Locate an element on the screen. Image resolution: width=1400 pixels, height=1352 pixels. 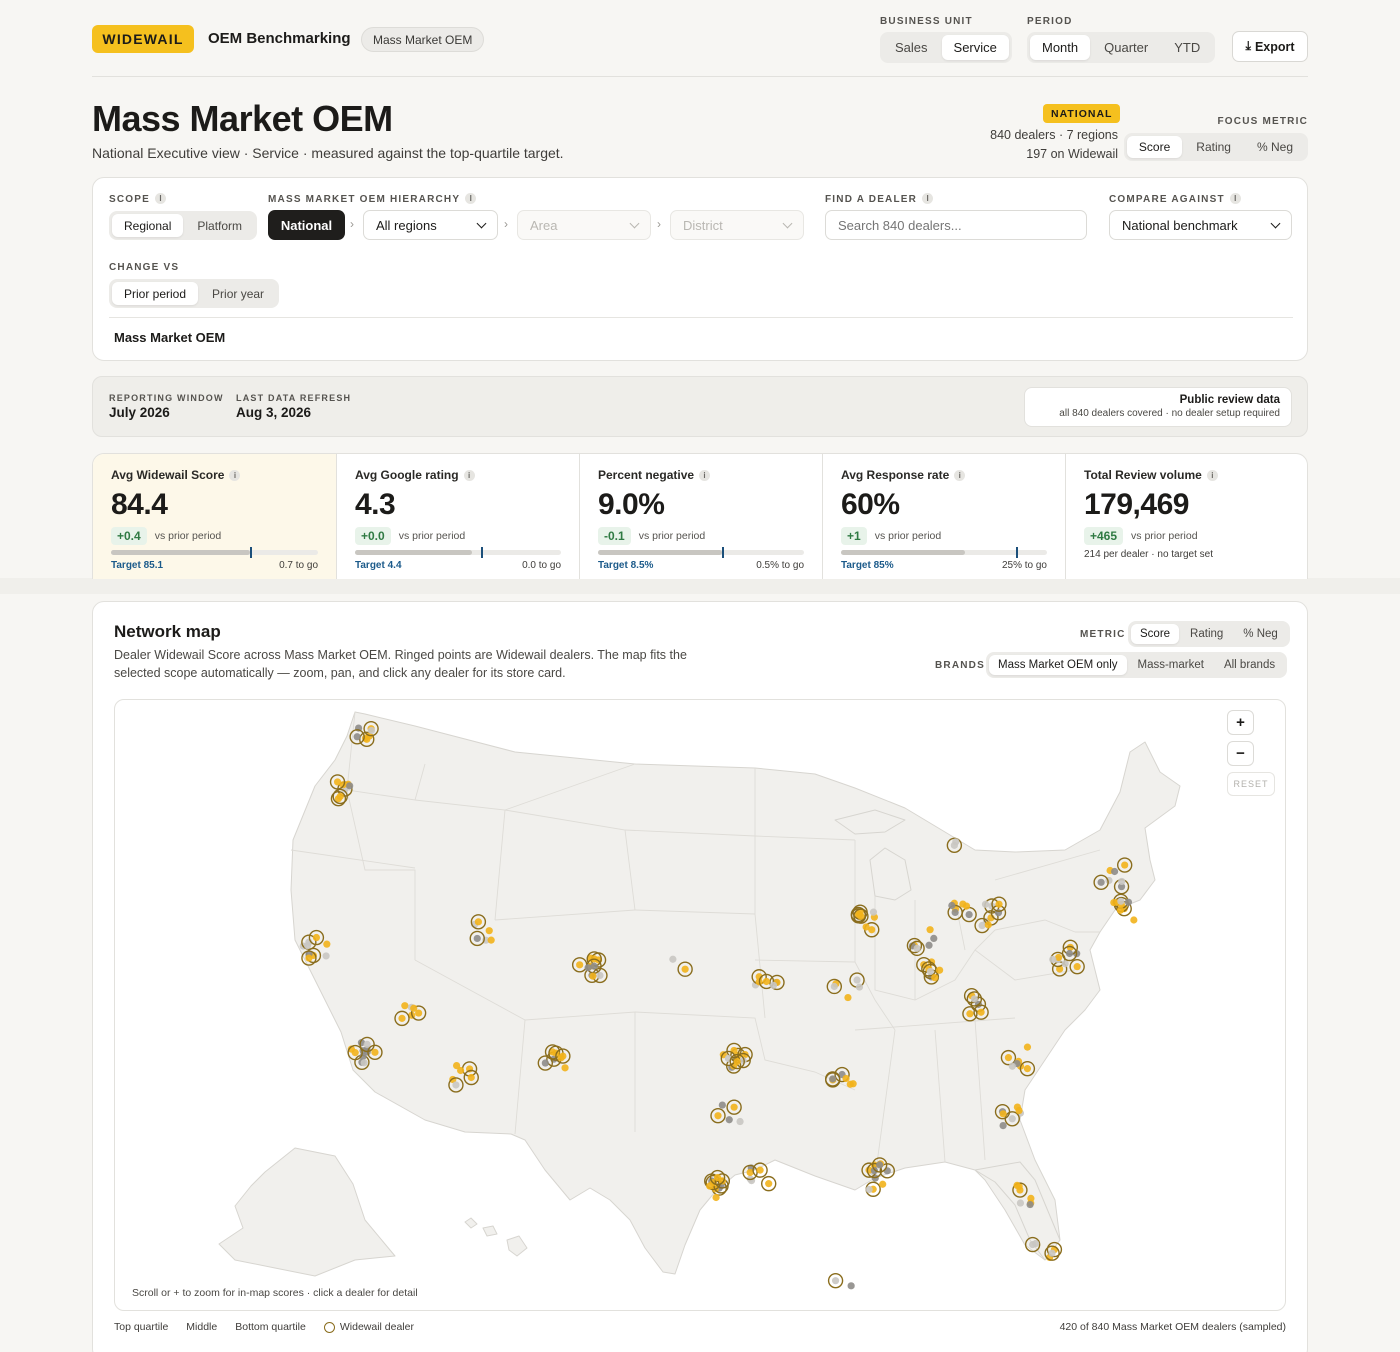
region-select: All regions is located at coordinates (430, 225).